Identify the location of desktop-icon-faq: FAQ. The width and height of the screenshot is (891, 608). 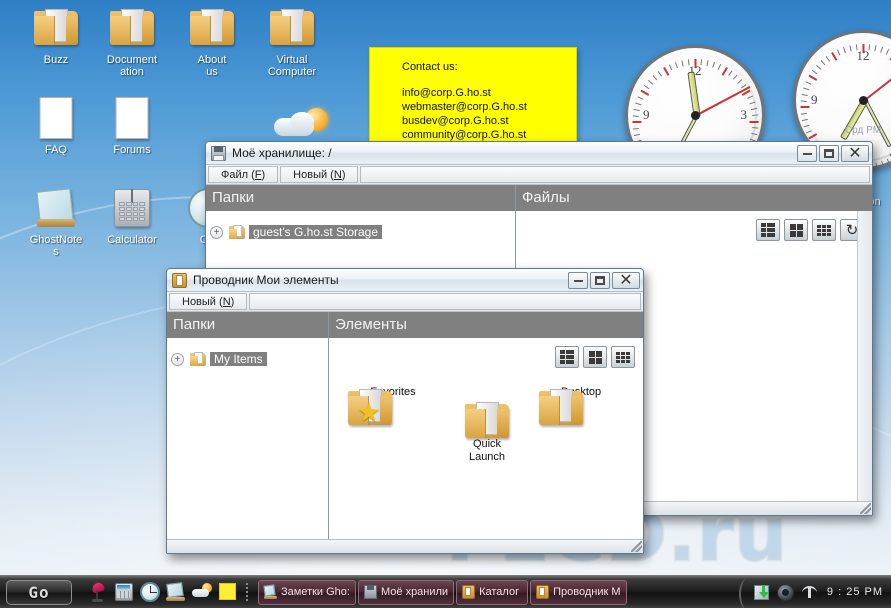
(56, 126).